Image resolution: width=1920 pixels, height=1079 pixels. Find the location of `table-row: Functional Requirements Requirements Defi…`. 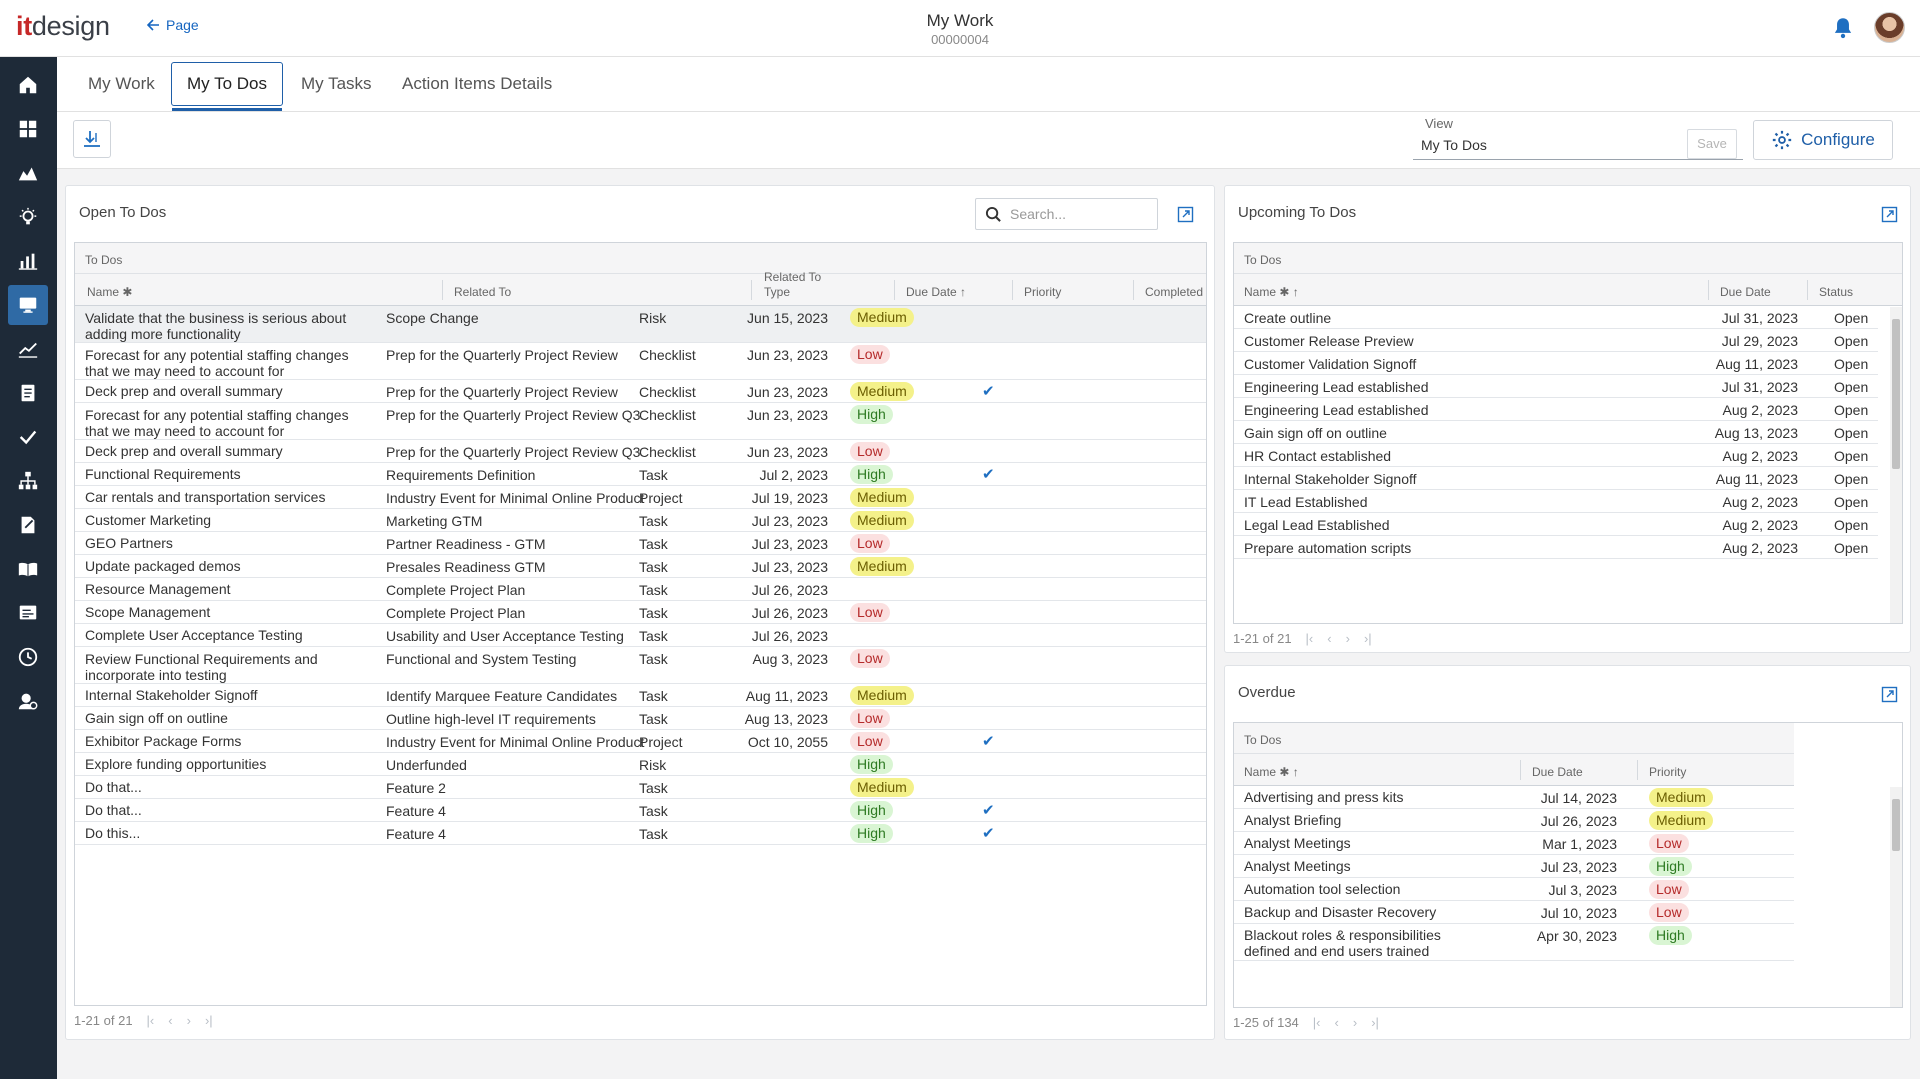

table-row: Functional Requirements Requirements Defi… is located at coordinates (640, 474).